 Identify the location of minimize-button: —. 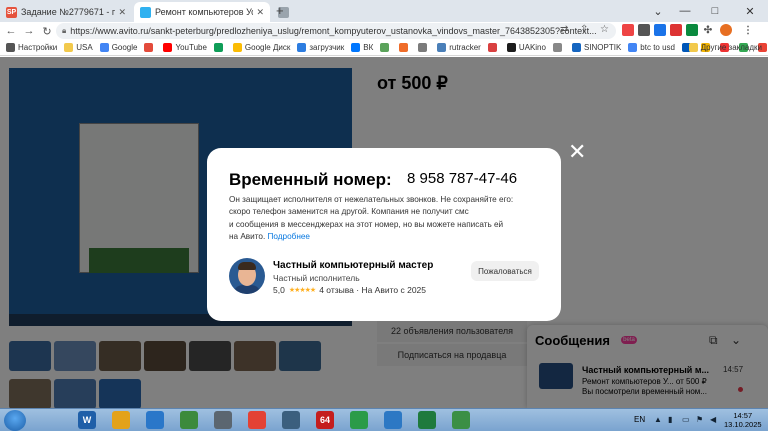
(685, 11).